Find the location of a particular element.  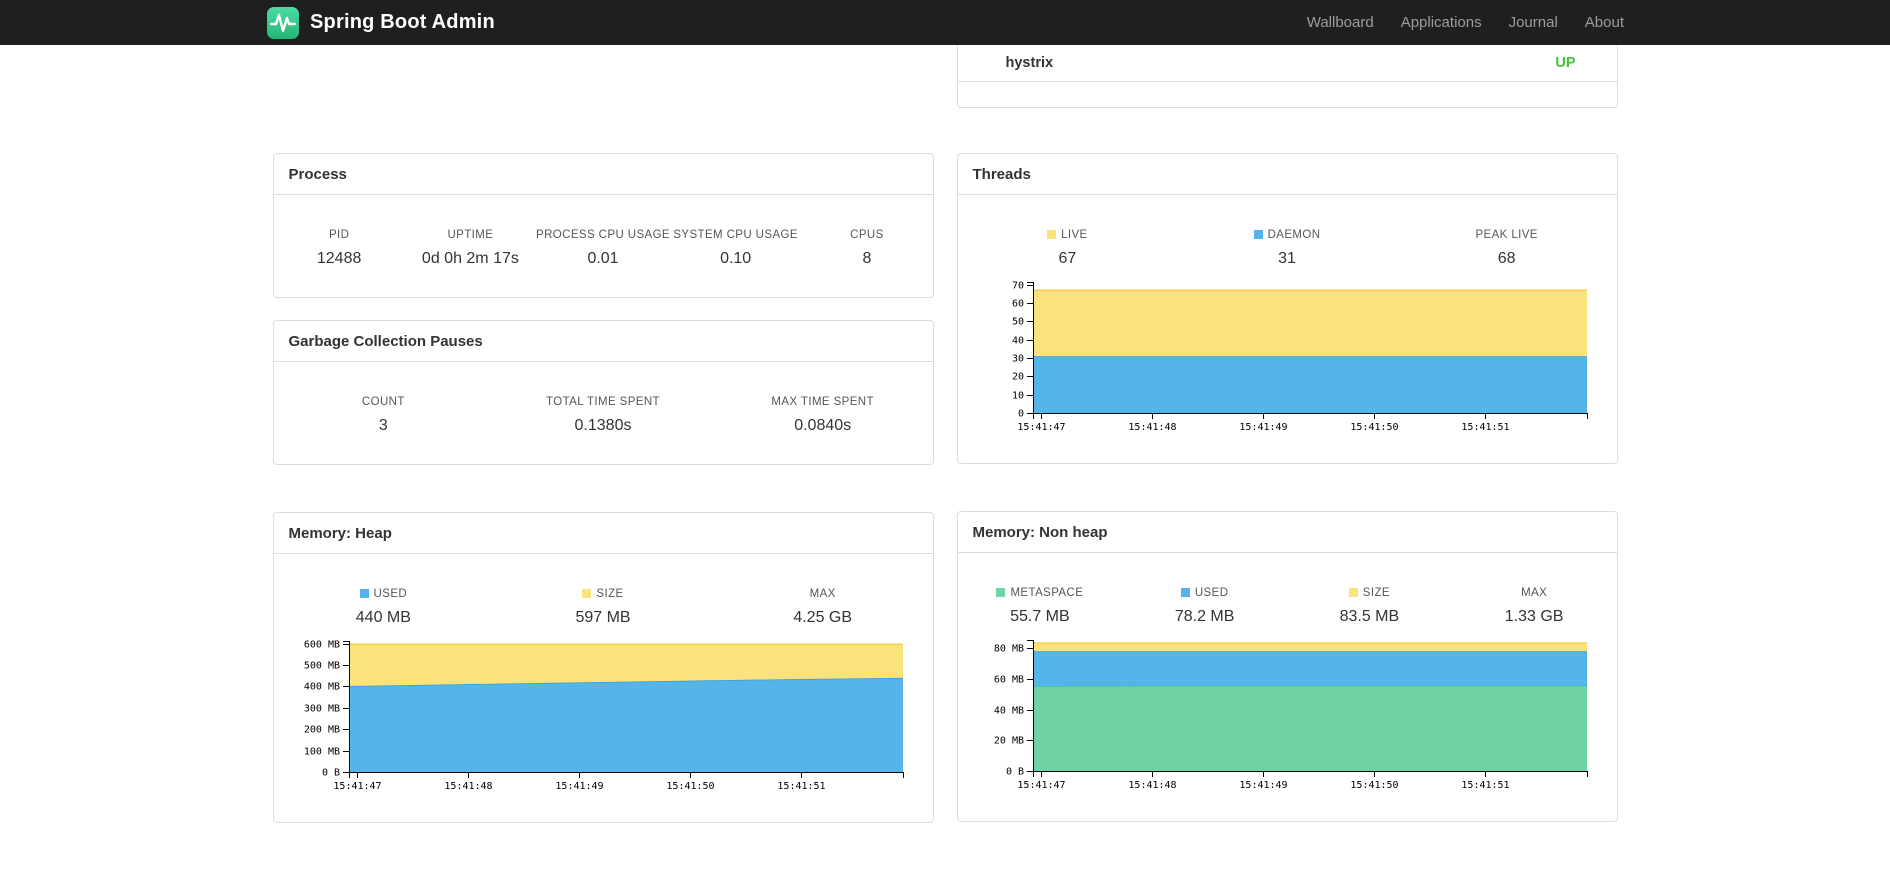

stat-threads-peak: PEAK LIVE 68 is located at coordinates (1507, 248).